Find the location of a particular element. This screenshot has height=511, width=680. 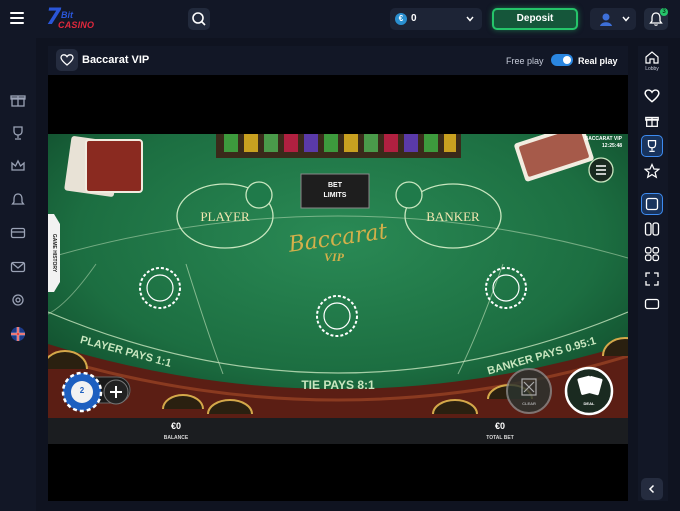

deposit-button: Deposit is located at coordinates (535, 19).